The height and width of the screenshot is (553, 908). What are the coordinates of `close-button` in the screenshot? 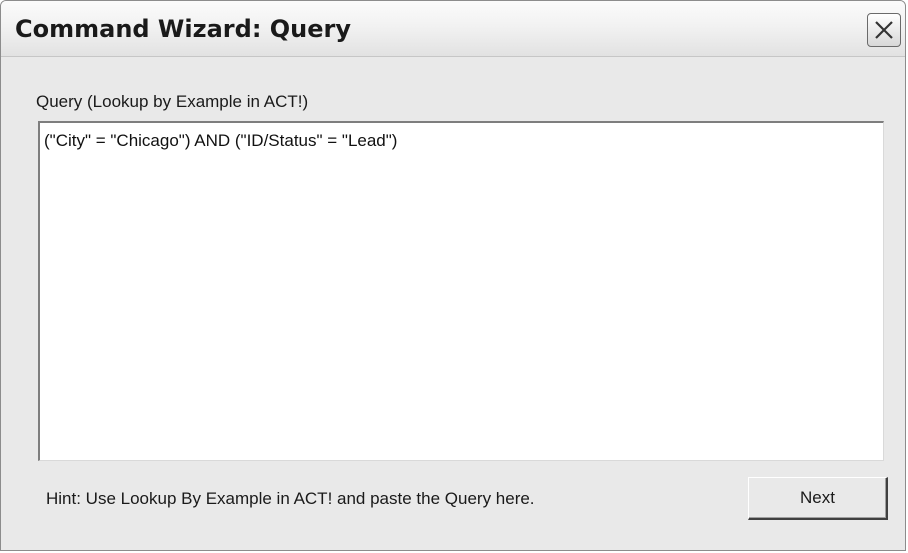 It's located at (884, 30).